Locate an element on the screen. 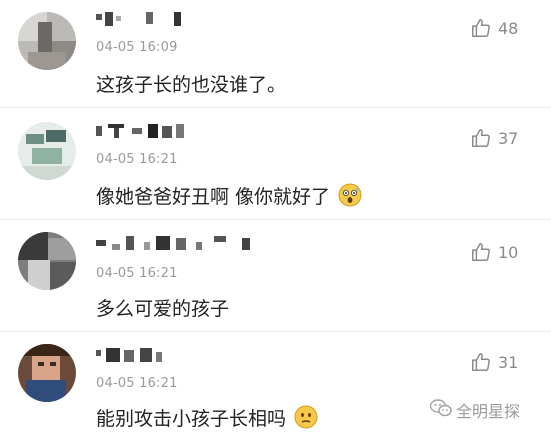  comment-time: 04-05 16:09 is located at coordinates (137, 47).